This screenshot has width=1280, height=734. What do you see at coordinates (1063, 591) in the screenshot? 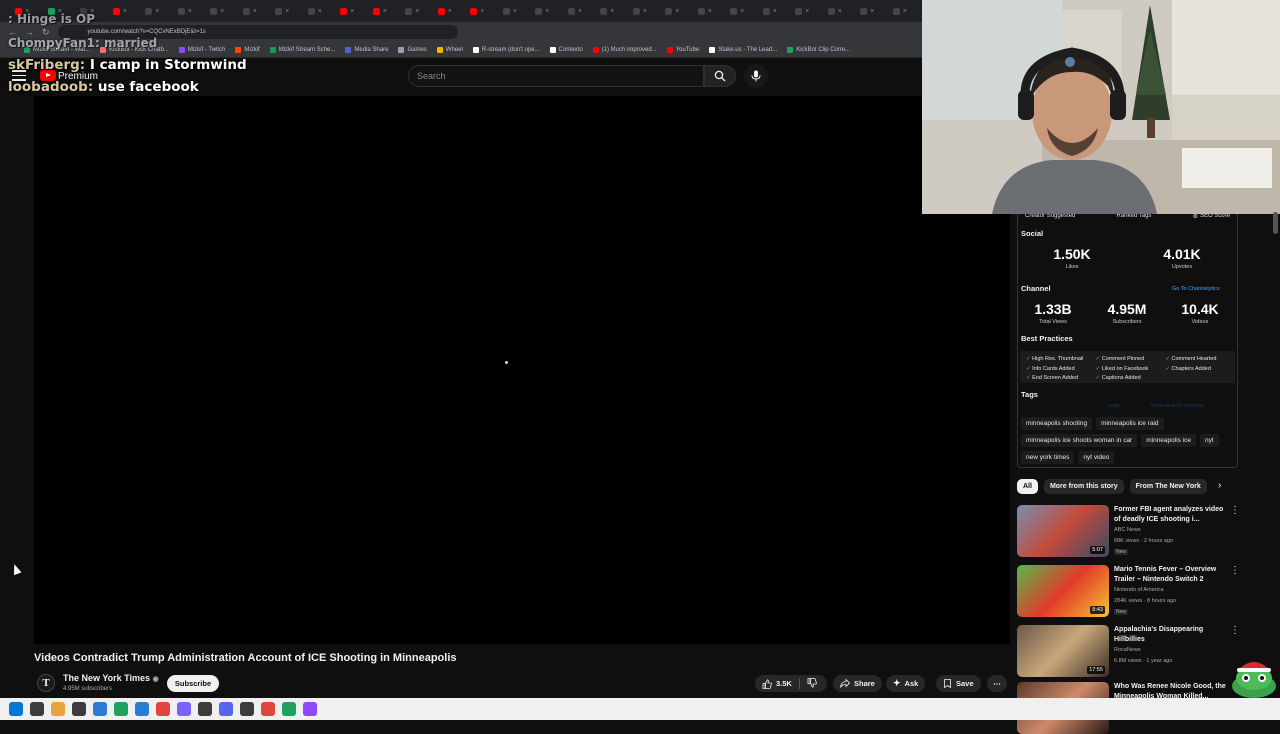
I see `video-thumbnail: 8:43` at bounding box center [1063, 591].